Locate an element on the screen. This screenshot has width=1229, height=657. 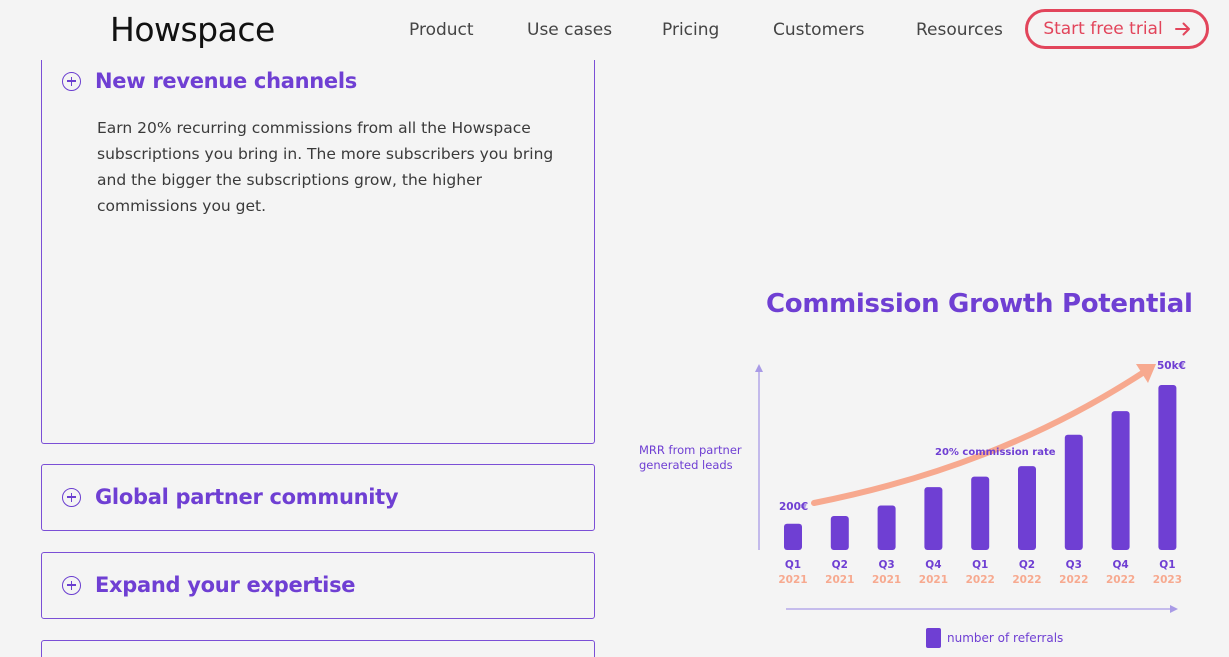
y-axis-arrow is located at coordinates (759, 368).